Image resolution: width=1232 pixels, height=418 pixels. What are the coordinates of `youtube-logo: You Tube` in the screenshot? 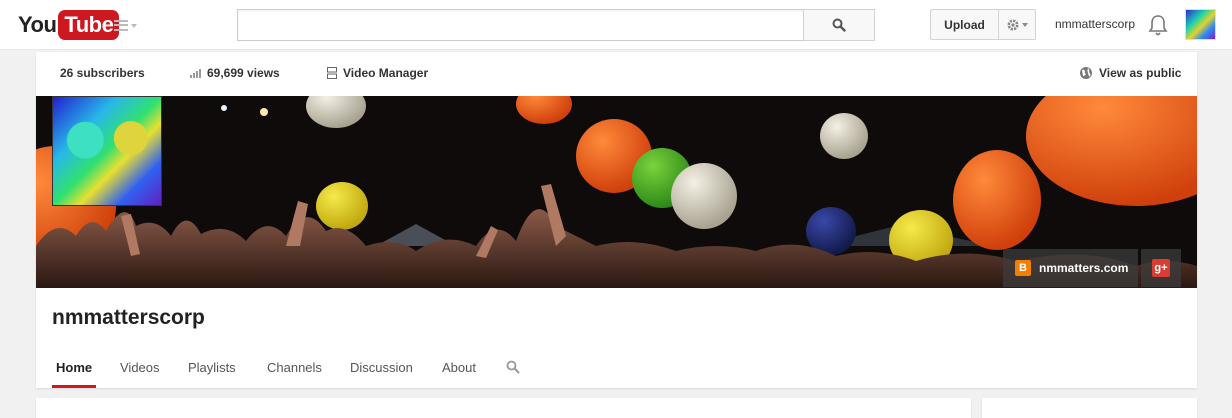 It's located at (69, 25).